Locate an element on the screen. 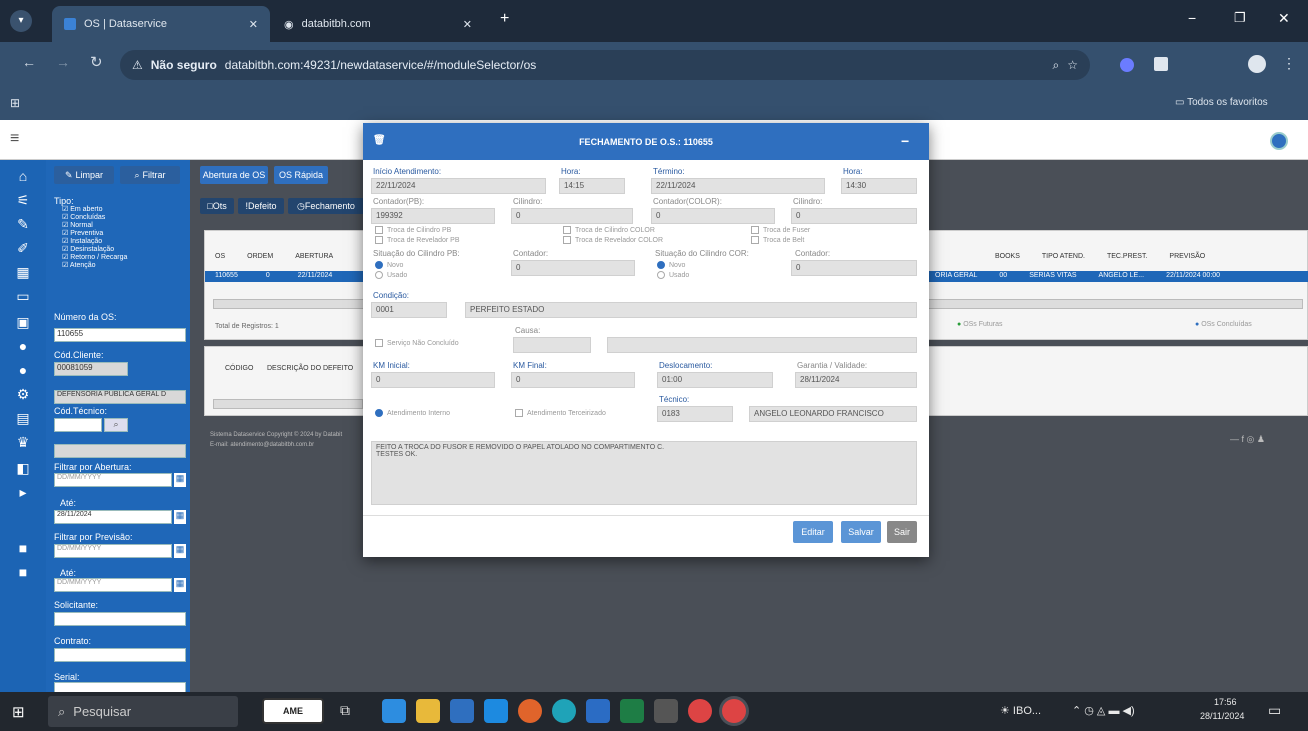  tab-search-icon: ▾ is located at coordinates (21, 21).